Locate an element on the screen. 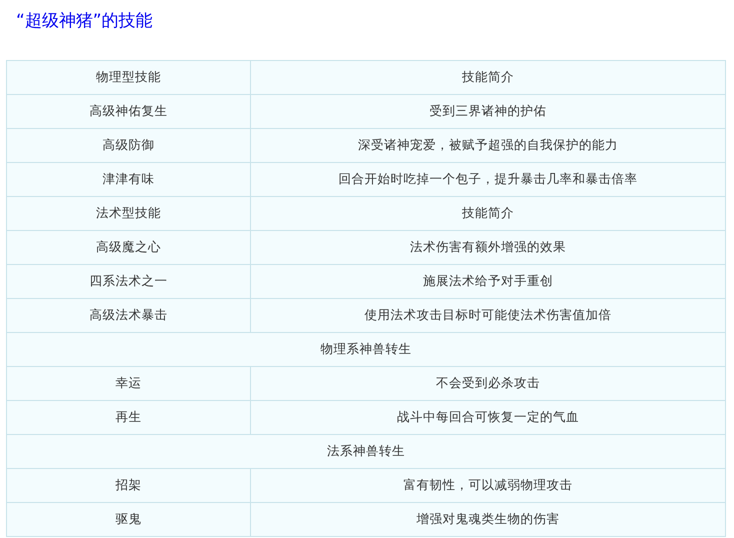 The image size is (734, 538). table-cell: 高级魔之心 is located at coordinates (128, 247).